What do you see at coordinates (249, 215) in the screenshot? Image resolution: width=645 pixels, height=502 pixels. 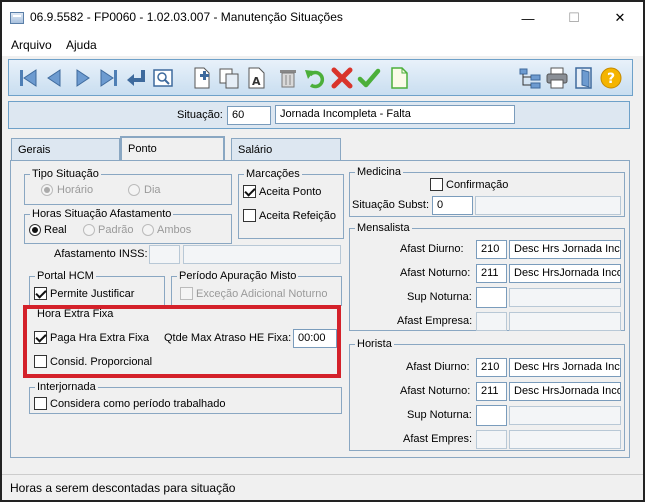 I see `aceita-refeicao-checkbox` at bounding box center [249, 215].